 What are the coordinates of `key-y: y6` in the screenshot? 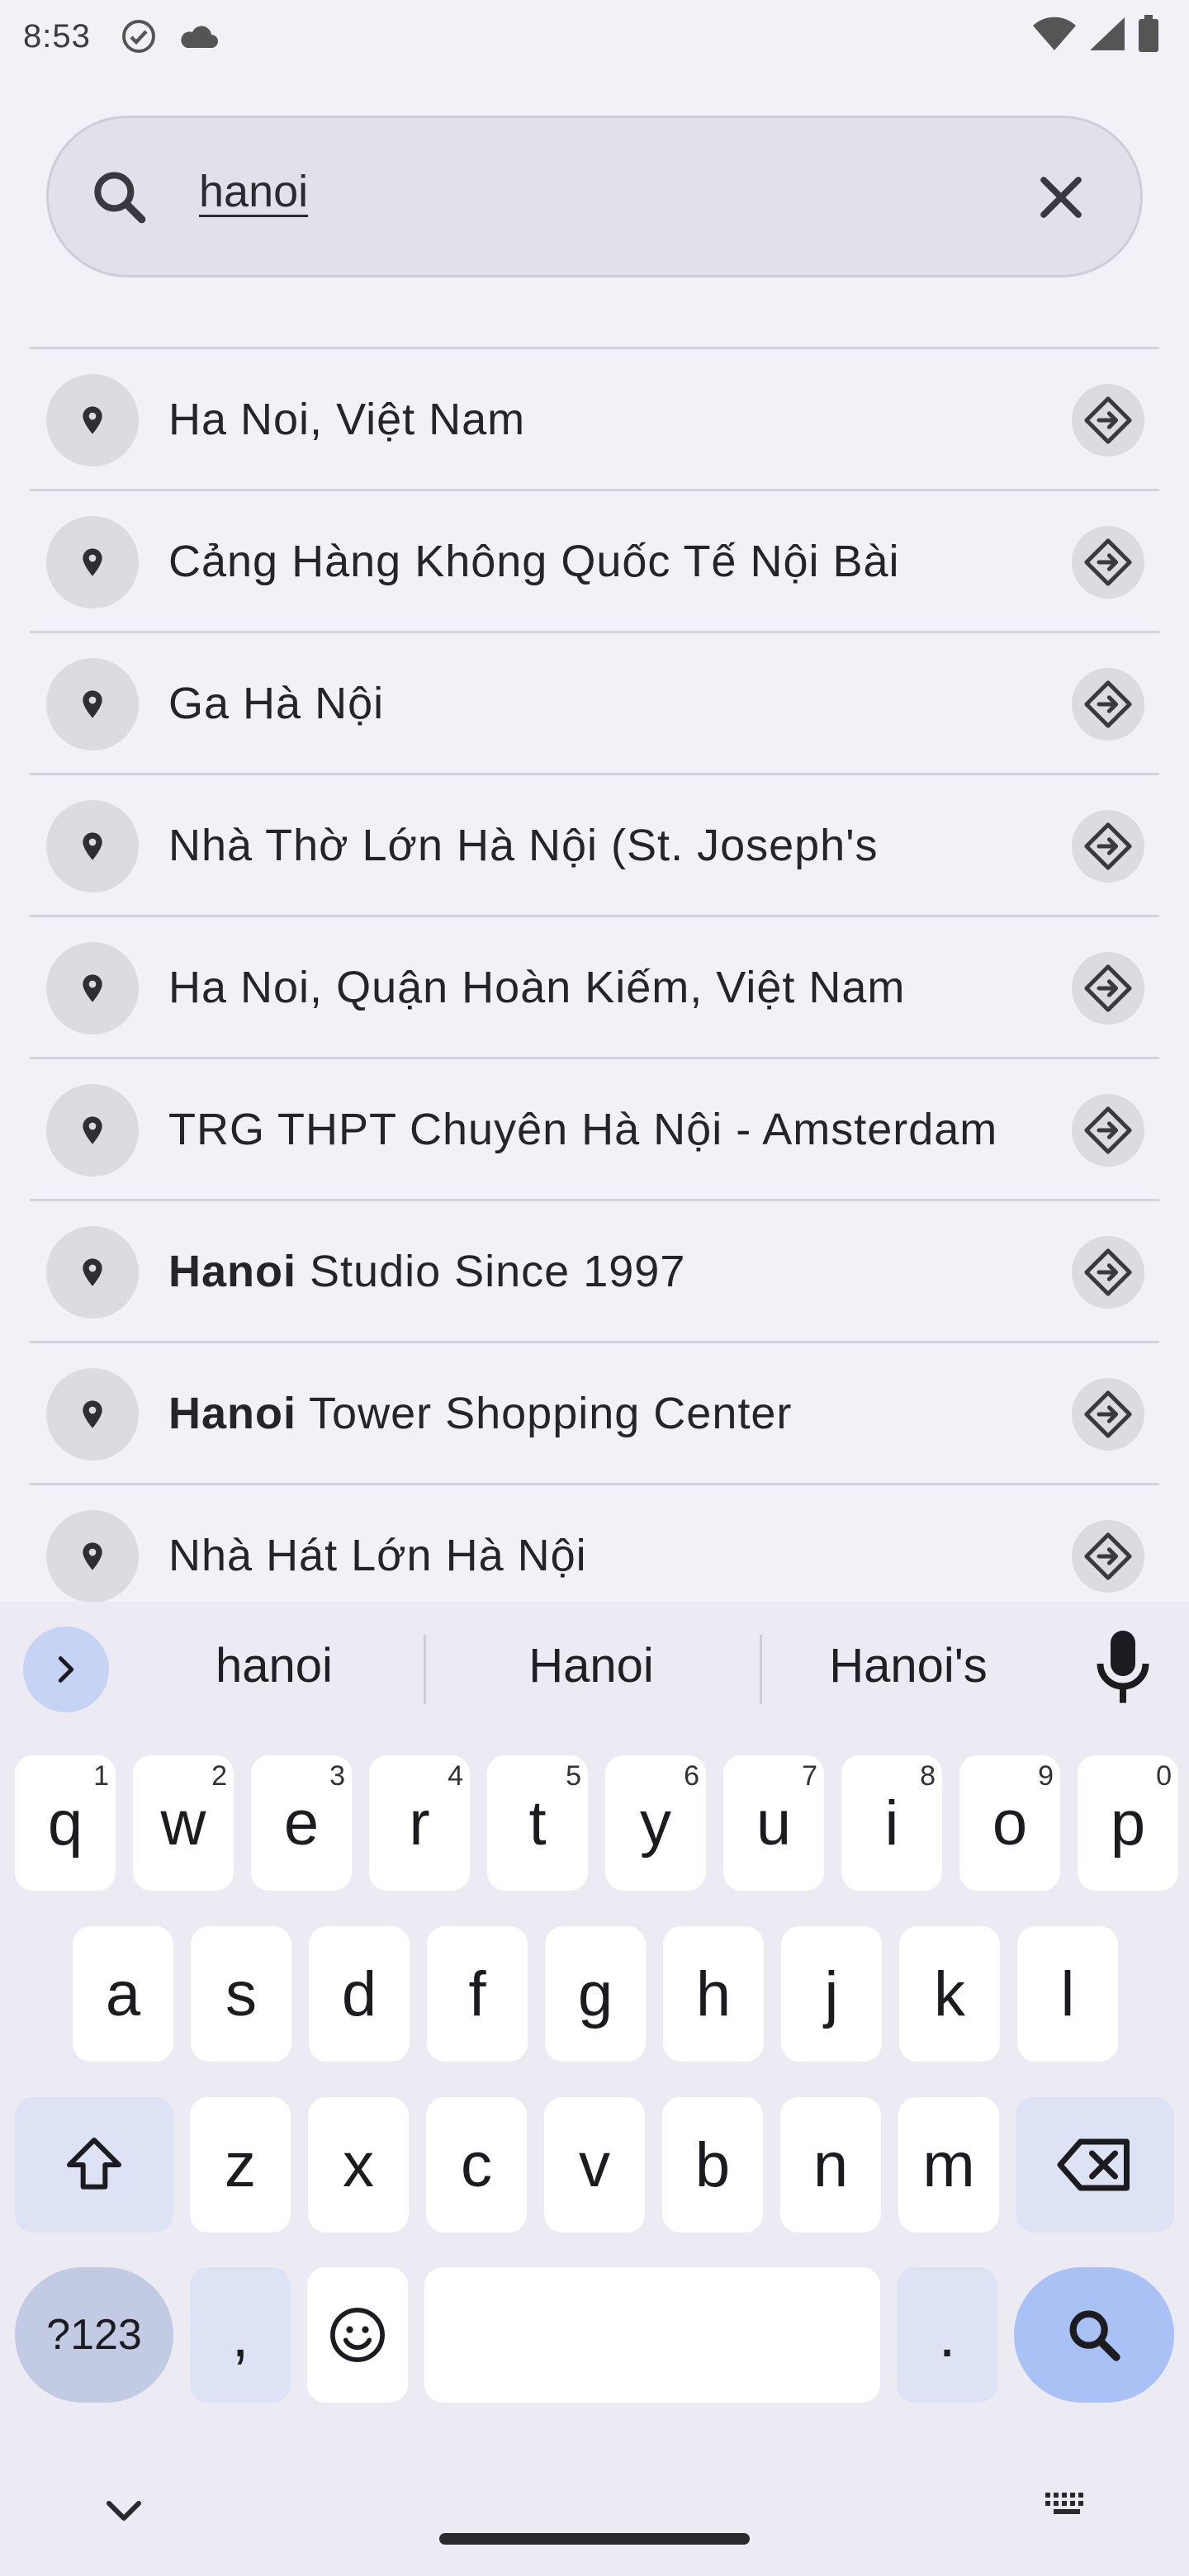 It's located at (655, 1823).